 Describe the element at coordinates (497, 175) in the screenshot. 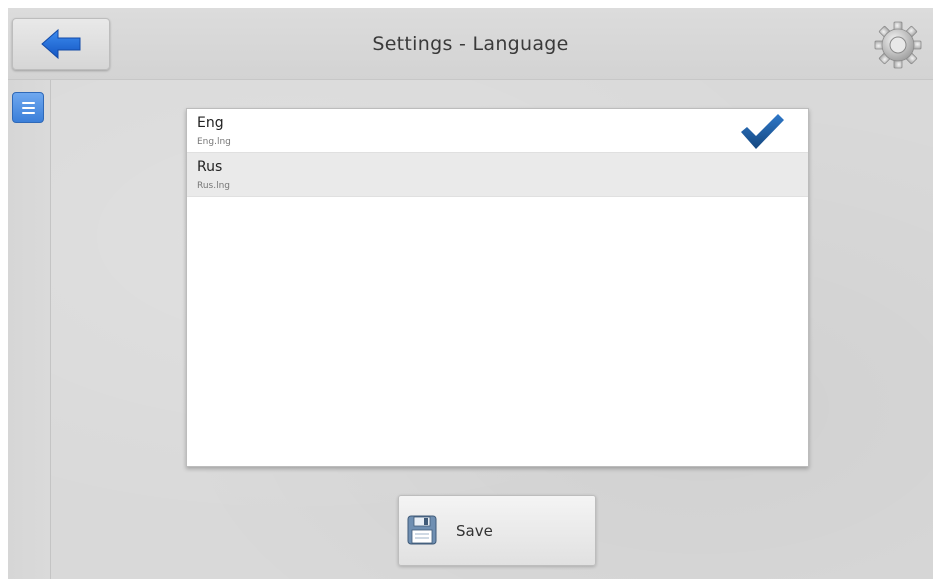

I see `language-item-rus: Rus Rus.lng` at that location.